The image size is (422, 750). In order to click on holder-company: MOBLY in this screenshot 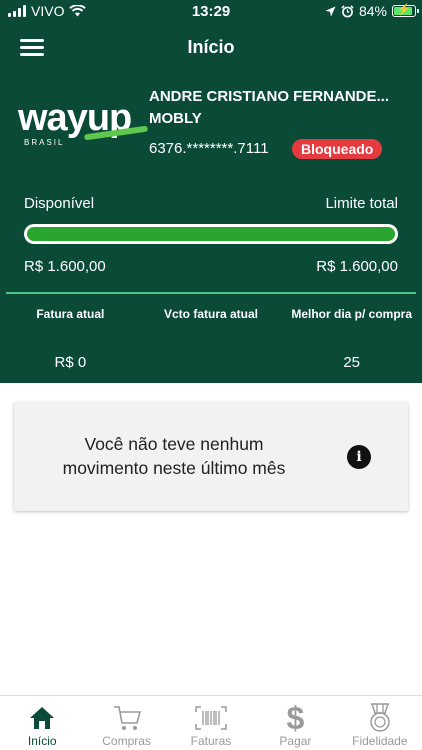, I will do `click(175, 118)`.